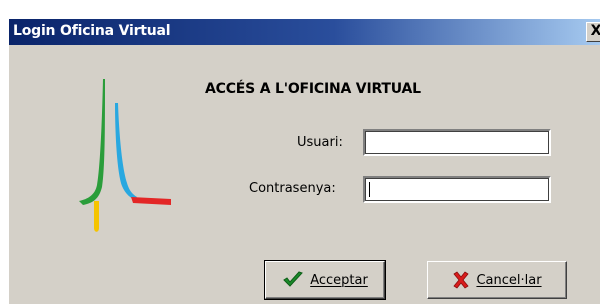 Image resolution: width=600 pixels, height=304 pixels. What do you see at coordinates (339, 280) in the screenshot?
I see `accept-label: Acceptar` at bounding box center [339, 280].